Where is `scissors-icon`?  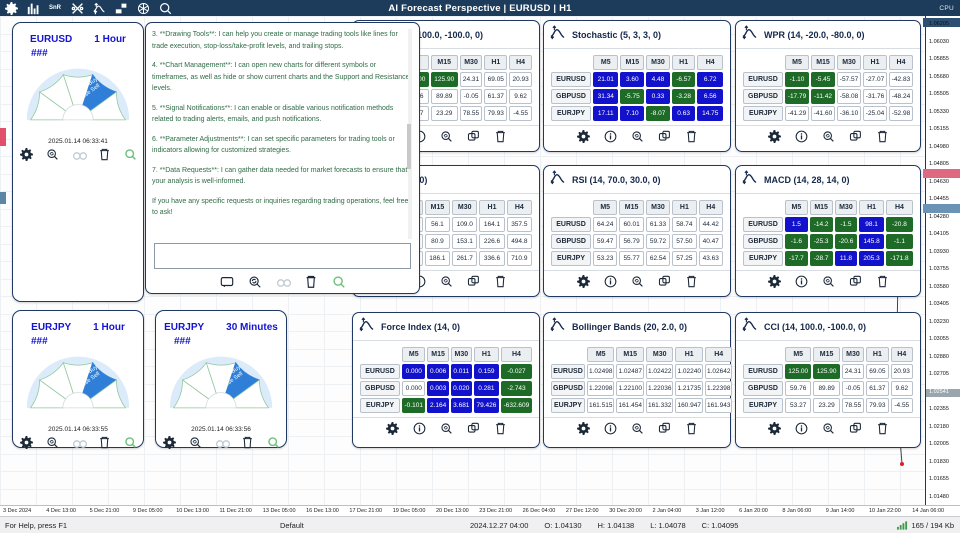
scissors-icon is located at coordinates (77, 8).